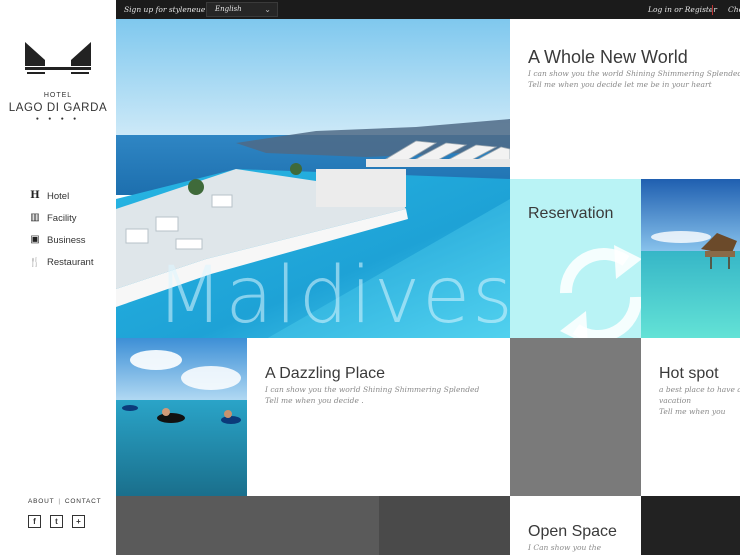  I want to click on swimmers-image, so click(181, 417).